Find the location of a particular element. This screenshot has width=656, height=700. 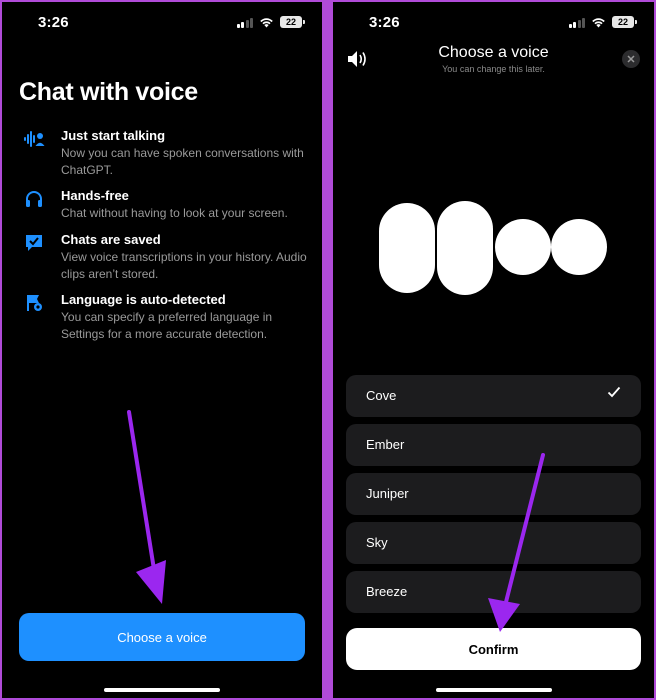

voice-option-cove: Cove is located at coordinates (493, 396).